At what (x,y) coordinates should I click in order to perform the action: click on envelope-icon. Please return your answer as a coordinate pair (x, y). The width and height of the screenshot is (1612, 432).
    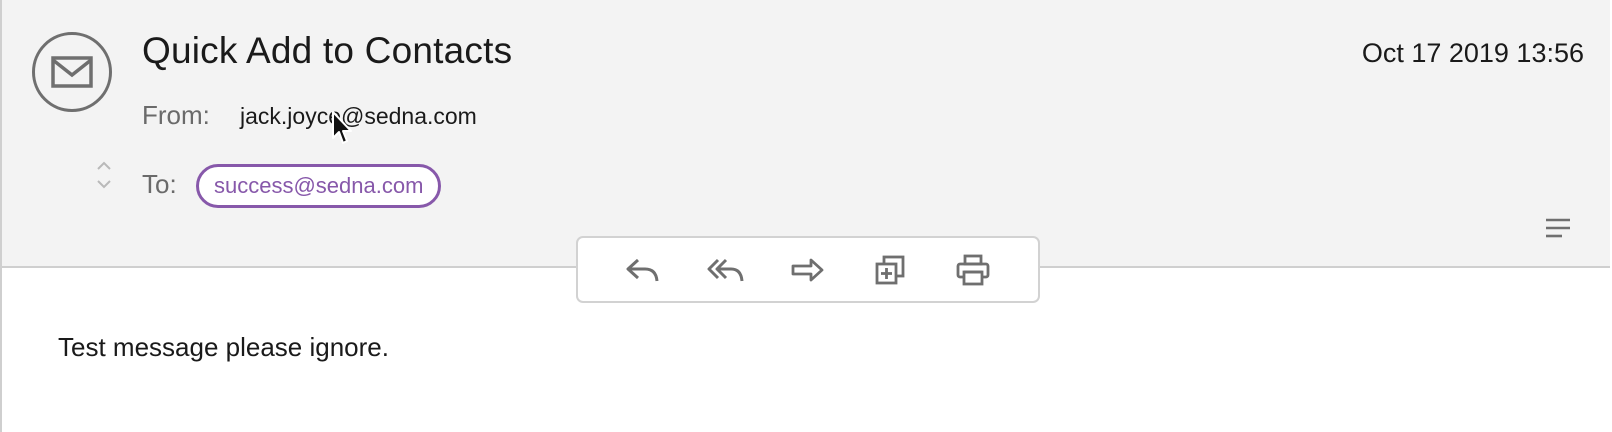
    Looking at the image, I should click on (72, 72).